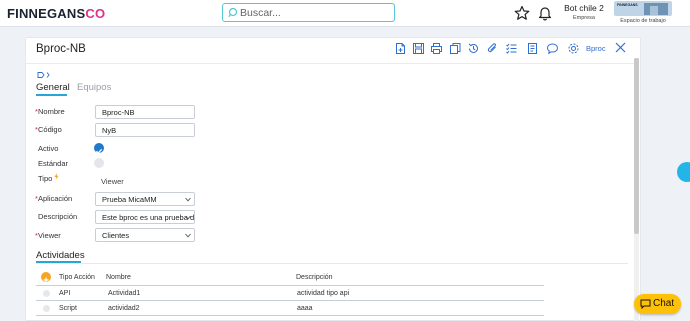 The height and width of the screenshot is (321, 690). I want to click on activo-checkbox, so click(99, 148).